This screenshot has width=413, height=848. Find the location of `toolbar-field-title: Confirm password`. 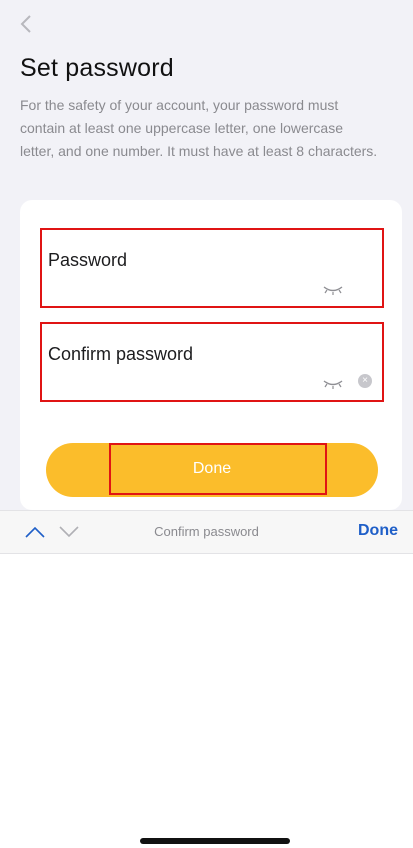

toolbar-field-title: Confirm password is located at coordinates (206, 531).